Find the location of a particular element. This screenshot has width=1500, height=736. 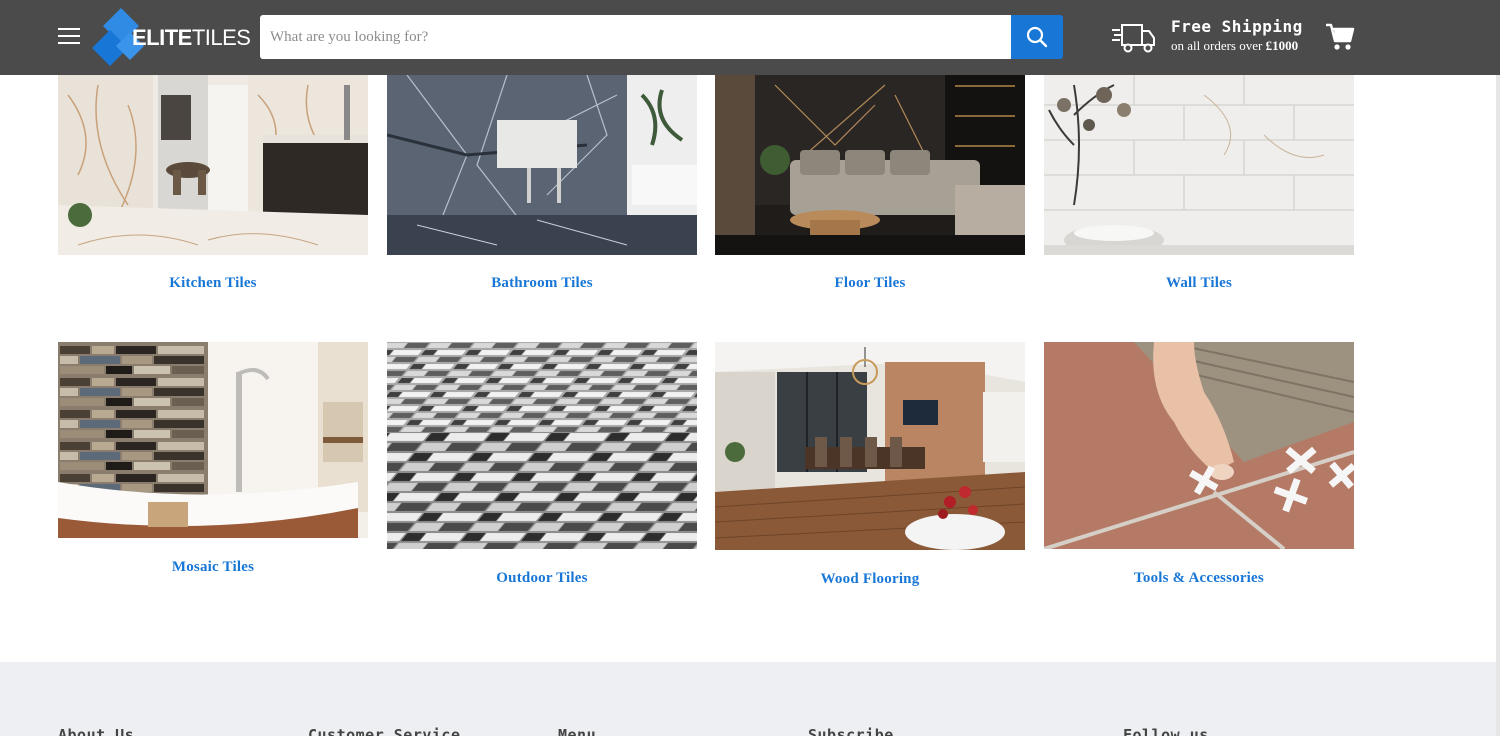

category-card-outdoor: Outdoor Tiles is located at coordinates (542, 467).